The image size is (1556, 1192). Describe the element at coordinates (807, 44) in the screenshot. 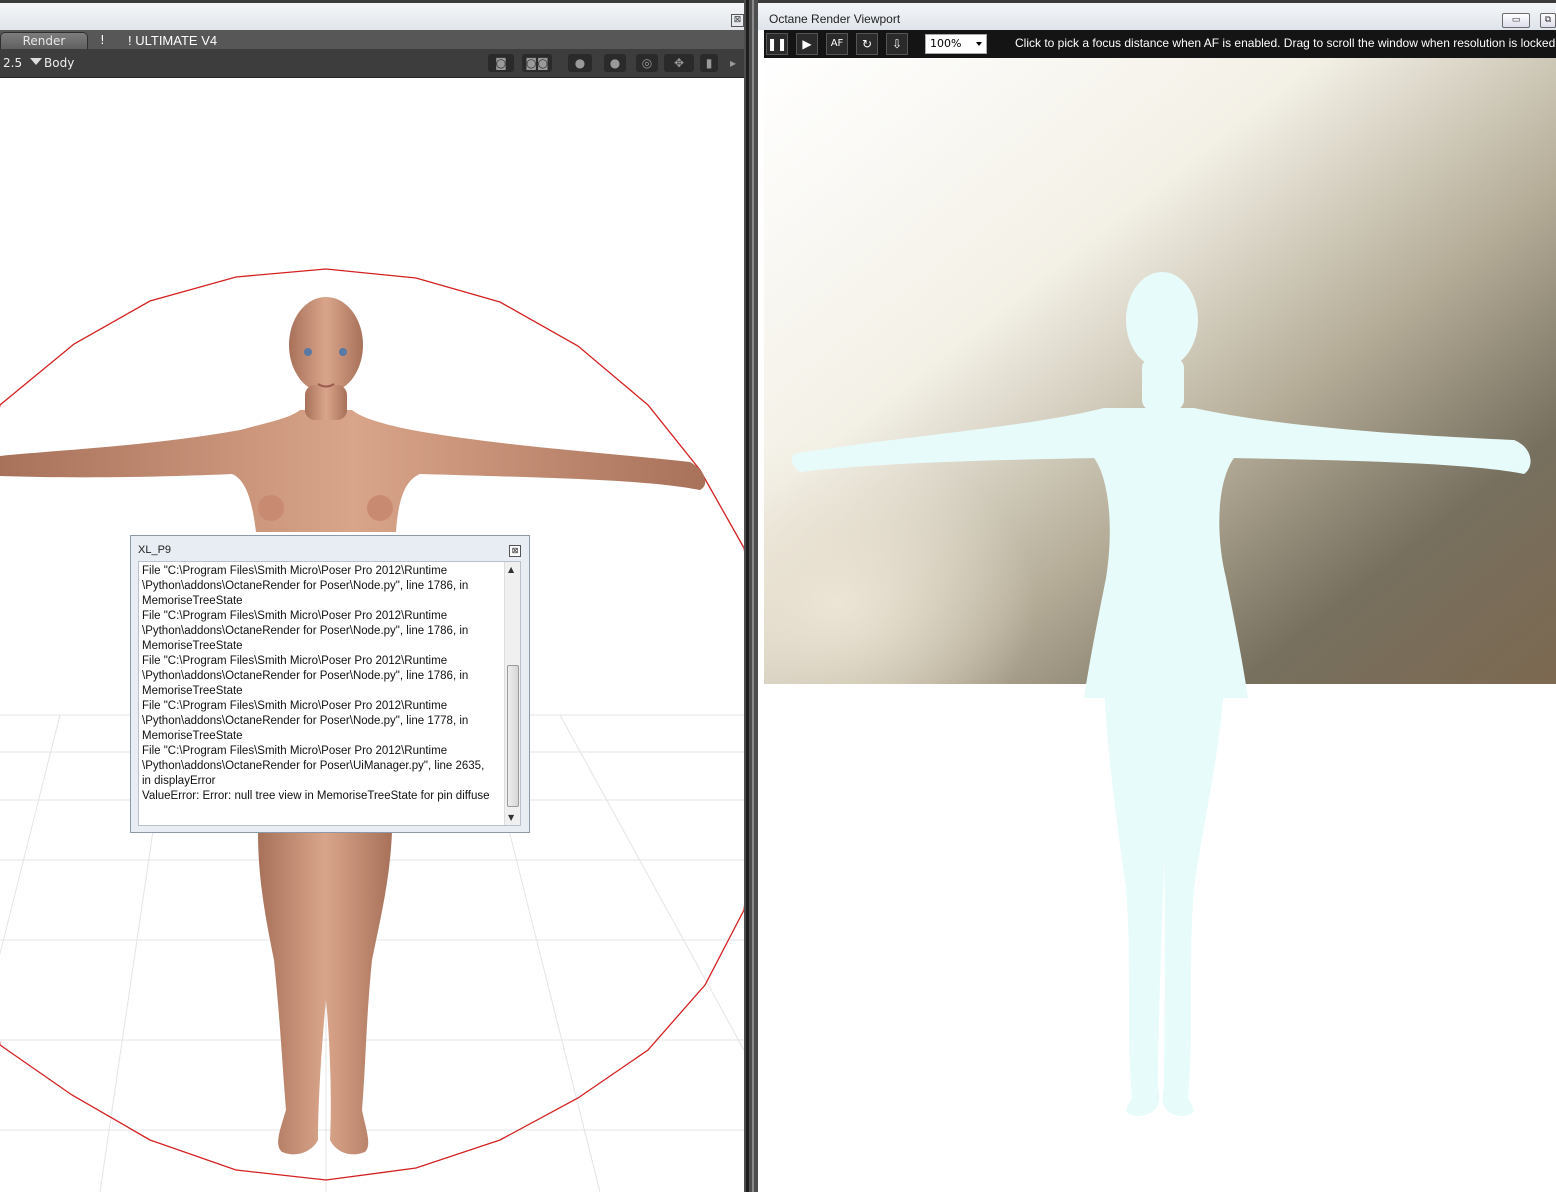

I see `play-icon: ▶` at that location.